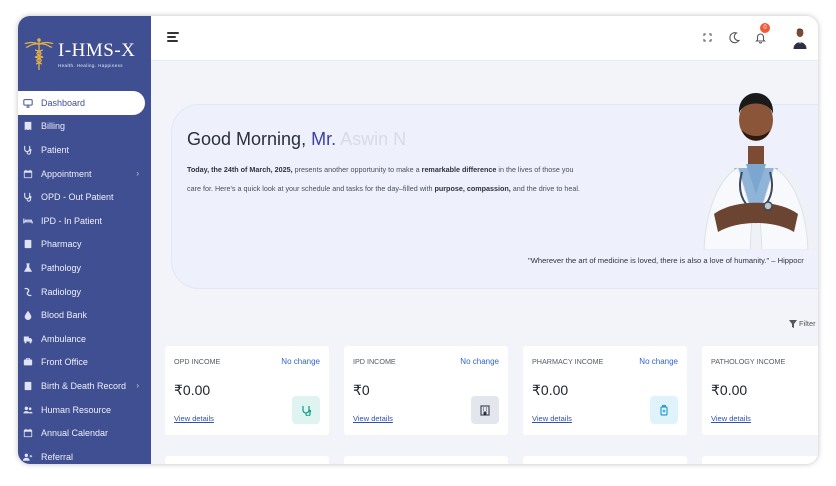 The width and height of the screenshot is (836, 486). Describe the element at coordinates (374, 361) in the screenshot. I see `stat-card-title: IPD INCOME` at that location.